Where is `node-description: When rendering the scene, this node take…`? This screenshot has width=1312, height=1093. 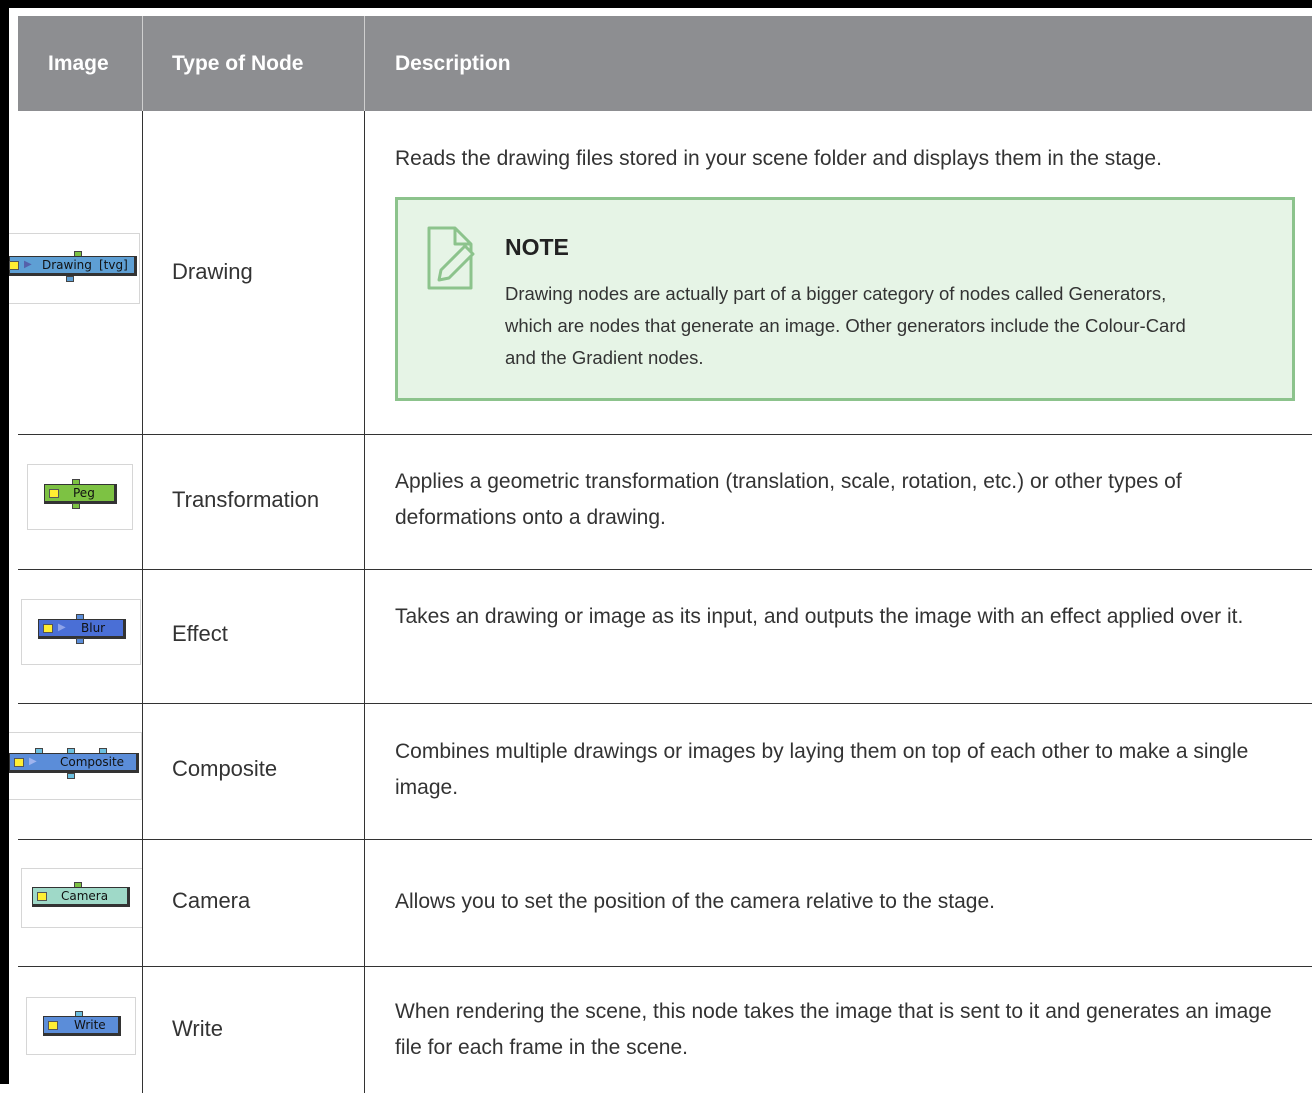
node-description: When rendering the scene, this node take… is located at coordinates (833, 1029).